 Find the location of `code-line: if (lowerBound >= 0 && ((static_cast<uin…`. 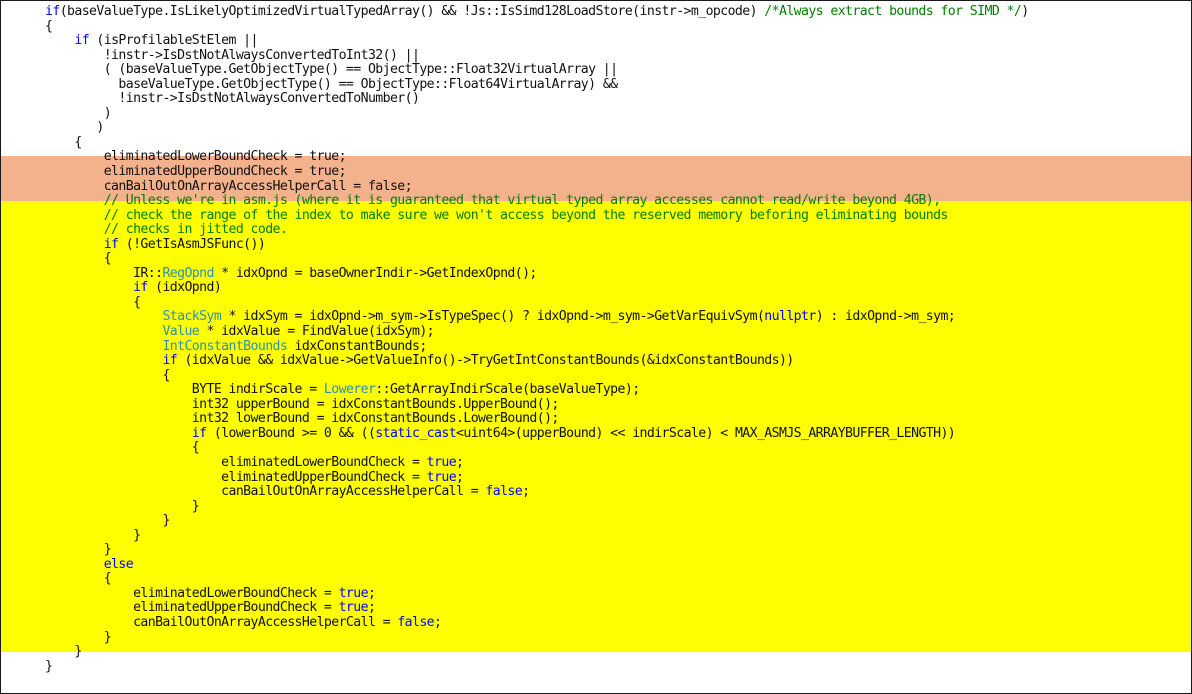

code-line: if (lowerBound >= 0 && ((static_cast<uin… is located at coordinates (537, 433).